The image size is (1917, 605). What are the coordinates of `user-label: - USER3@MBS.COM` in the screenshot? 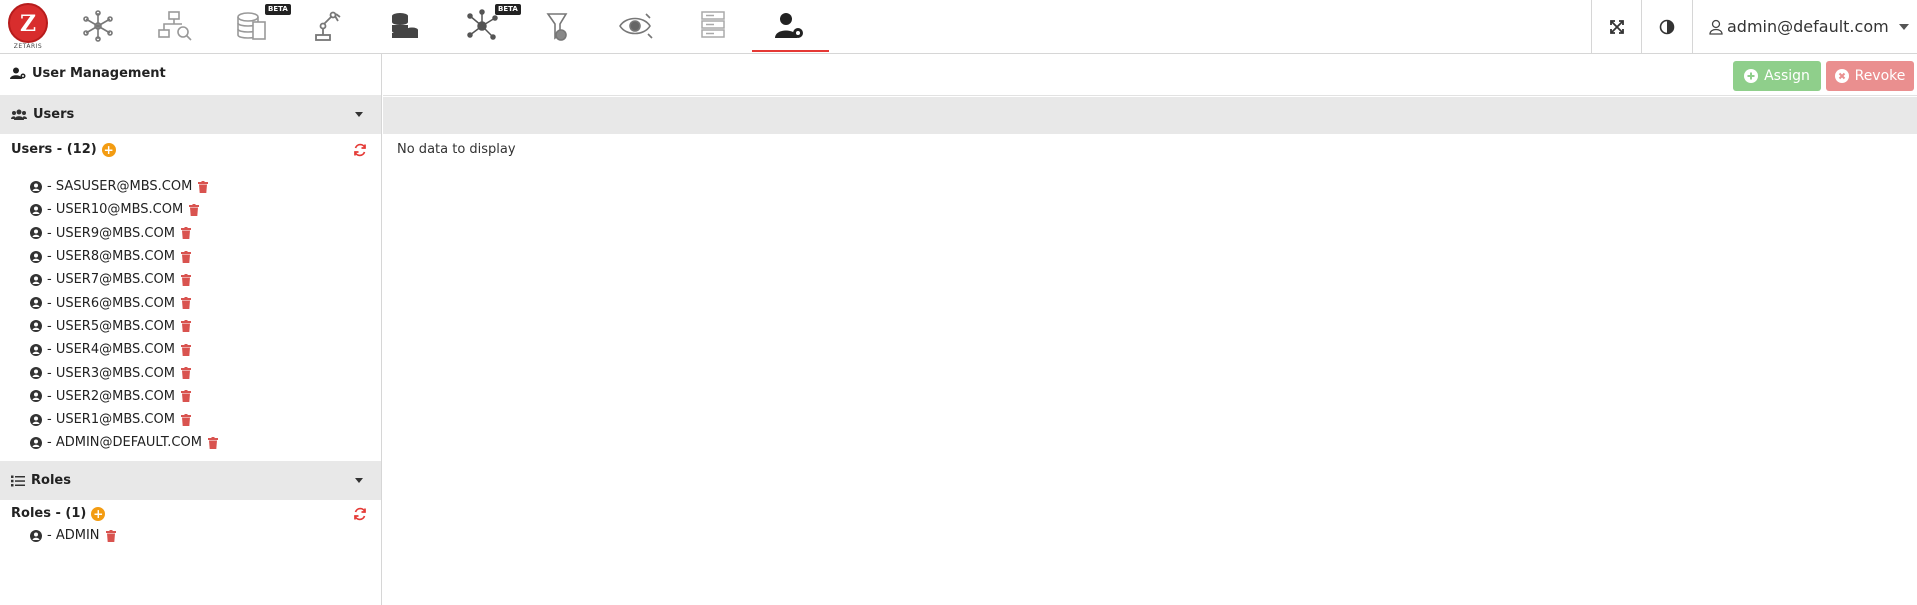 It's located at (111, 373).